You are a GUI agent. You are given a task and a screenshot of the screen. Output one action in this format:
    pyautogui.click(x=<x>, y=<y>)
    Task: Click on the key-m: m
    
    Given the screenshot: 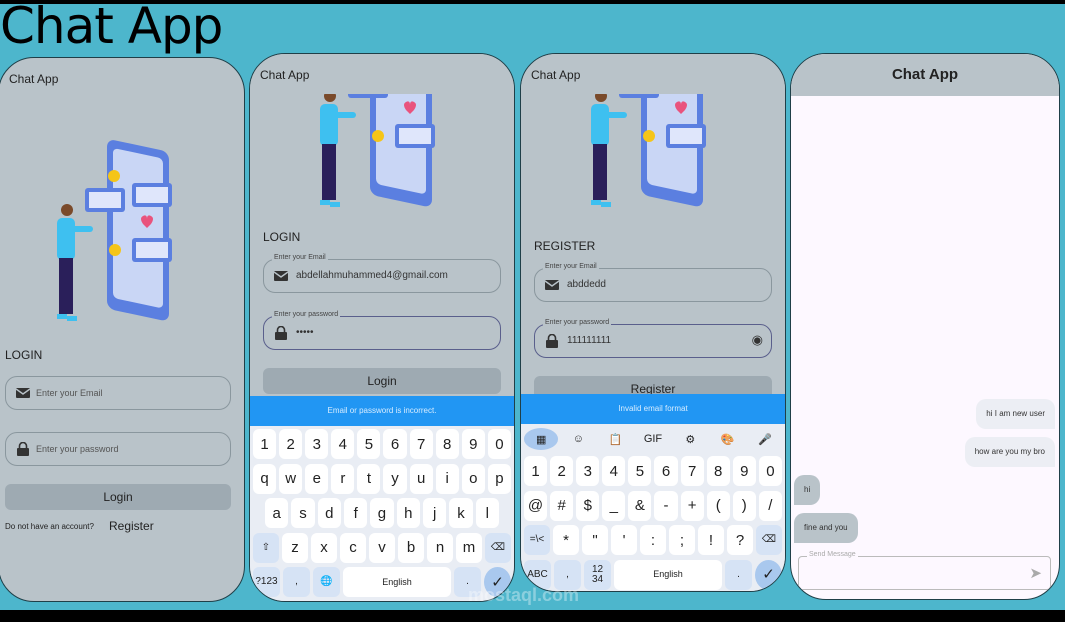 What is the action you would take?
    pyautogui.click(x=469, y=547)
    